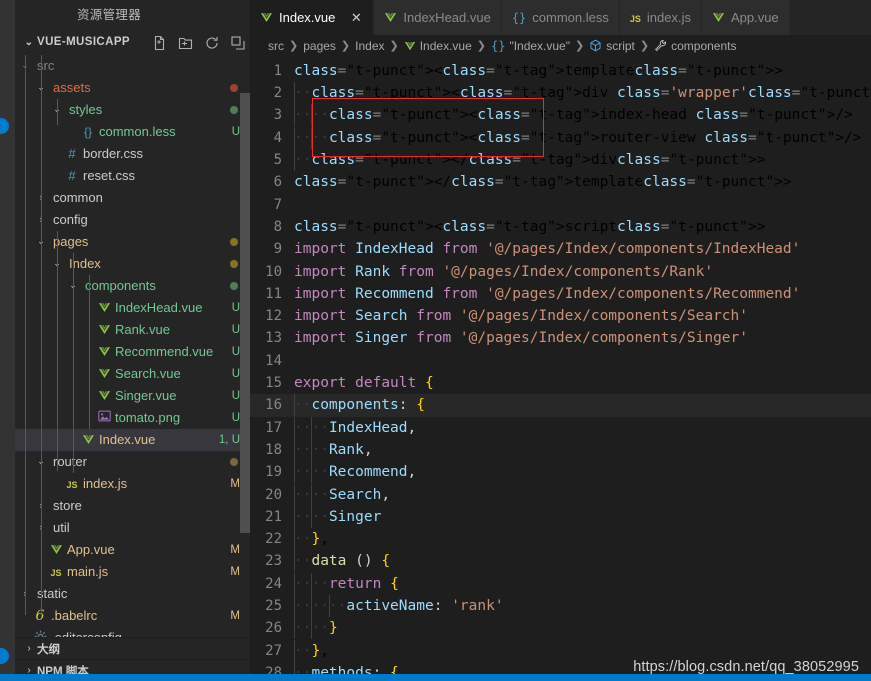  I want to click on breadcrumb-item-1: pages, so click(319, 46).